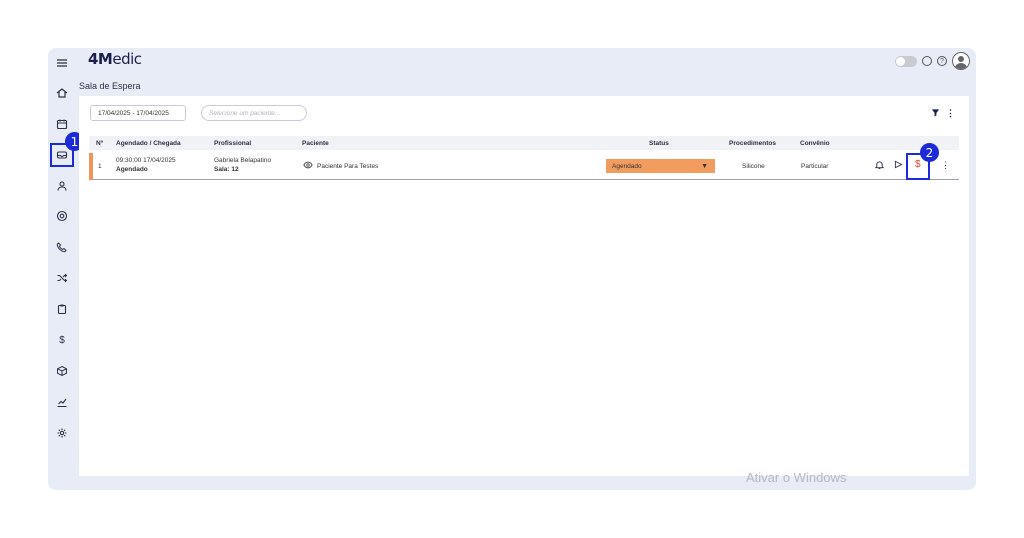  Describe the element at coordinates (659, 143) in the screenshot. I see `col-status: Status` at that location.